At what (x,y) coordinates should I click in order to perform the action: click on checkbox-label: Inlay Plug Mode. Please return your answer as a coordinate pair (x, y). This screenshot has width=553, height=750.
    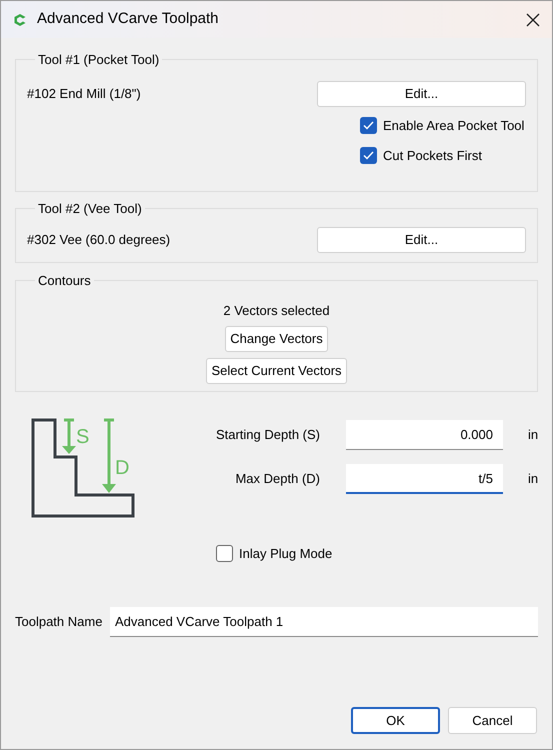
    Looking at the image, I should click on (285, 554).